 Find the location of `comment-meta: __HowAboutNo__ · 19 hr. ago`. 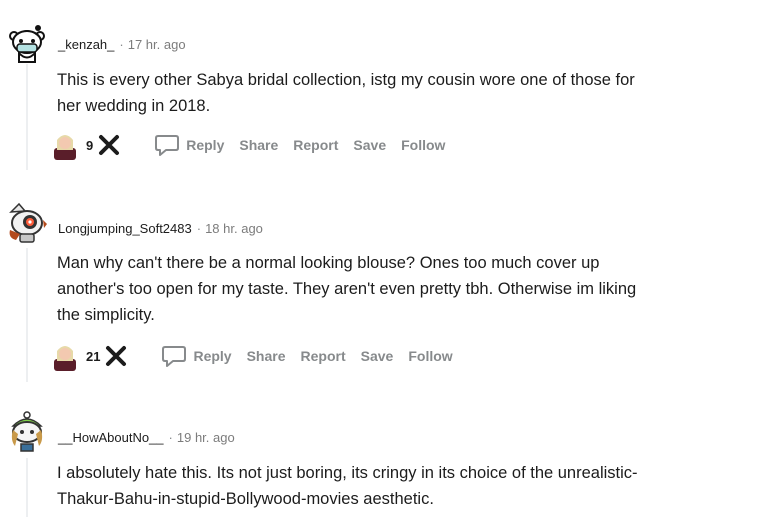

comment-meta: __HowAboutNo__ · 19 hr. ago is located at coordinates (146, 437).